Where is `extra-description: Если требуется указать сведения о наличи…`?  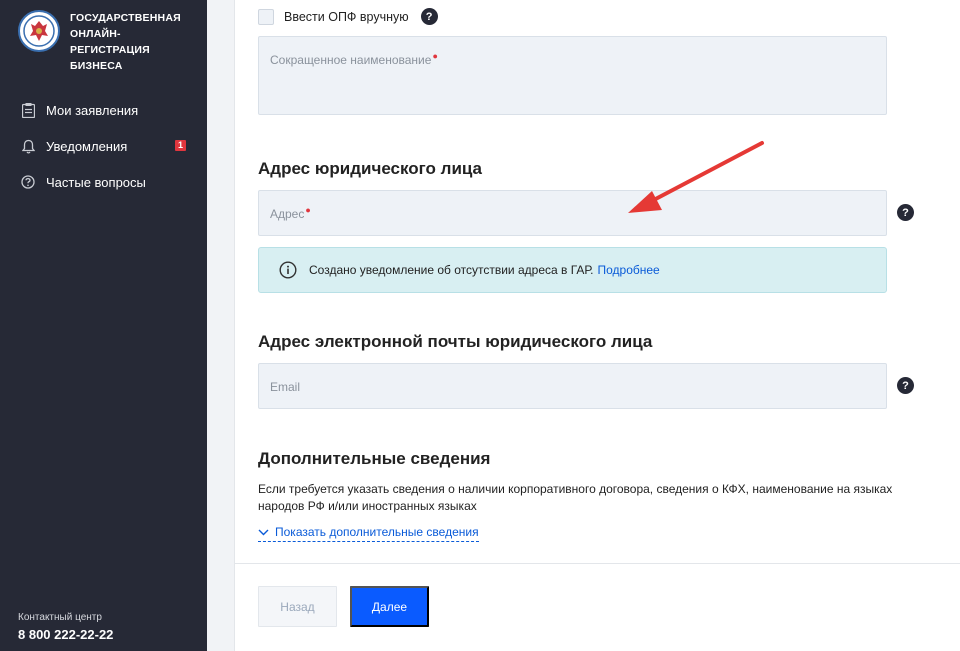 extra-description: Если требуется указать сведения о наличи… is located at coordinates (575, 497).